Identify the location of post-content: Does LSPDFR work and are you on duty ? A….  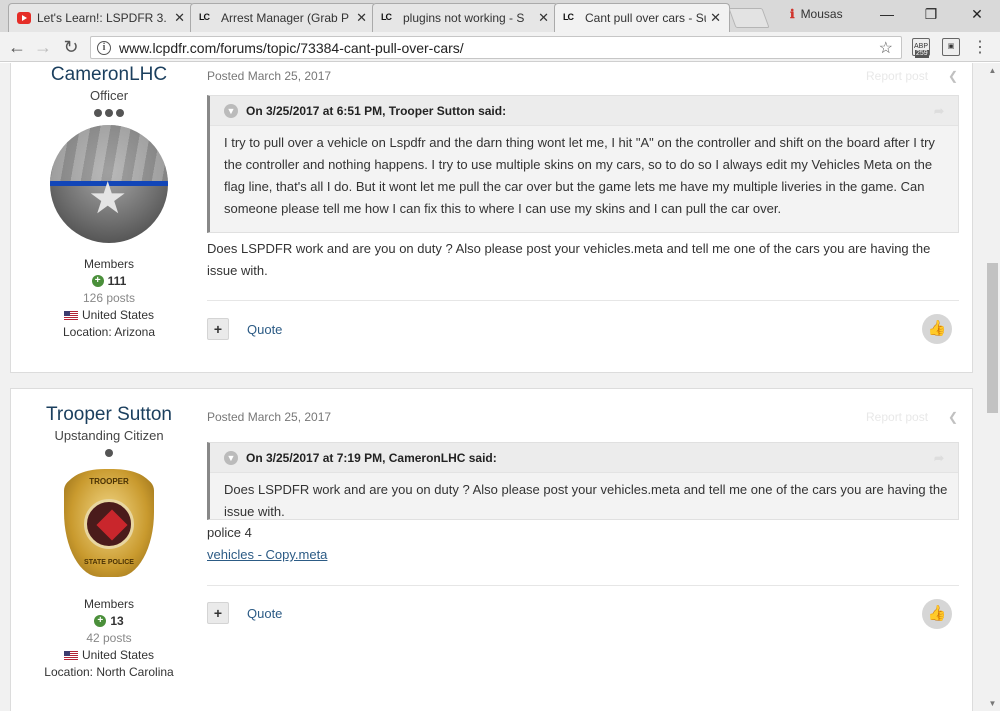
(569, 259).